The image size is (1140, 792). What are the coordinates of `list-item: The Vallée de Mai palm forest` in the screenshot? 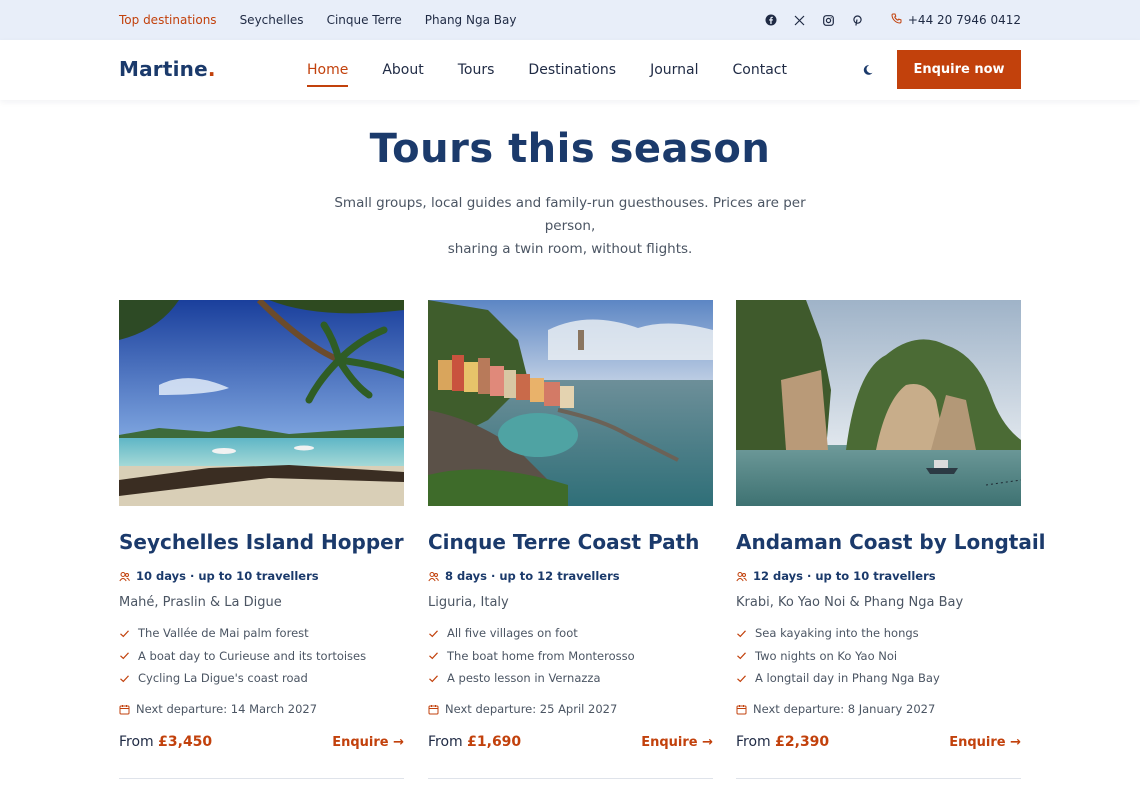 It's located at (242, 633).